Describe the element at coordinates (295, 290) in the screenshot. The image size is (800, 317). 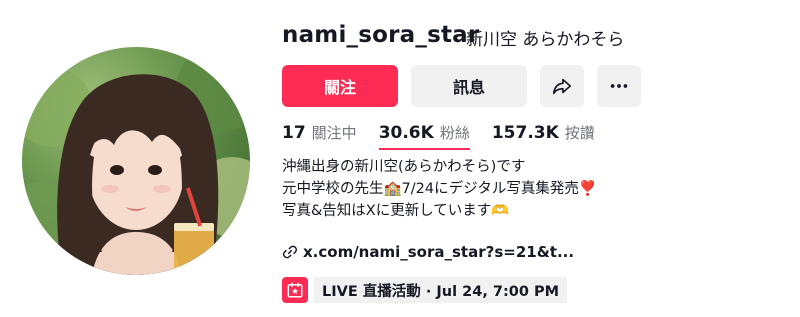
I see `live-event-icon` at that location.